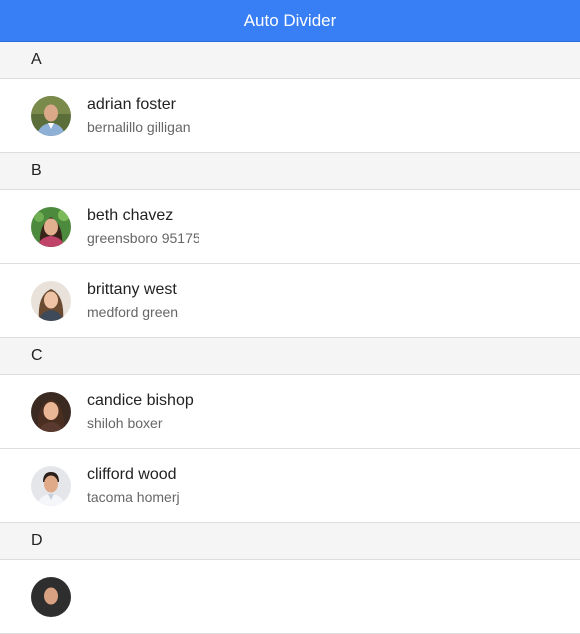 The image size is (580, 634). I want to click on contact-name: adrian foster, so click(131, 104).